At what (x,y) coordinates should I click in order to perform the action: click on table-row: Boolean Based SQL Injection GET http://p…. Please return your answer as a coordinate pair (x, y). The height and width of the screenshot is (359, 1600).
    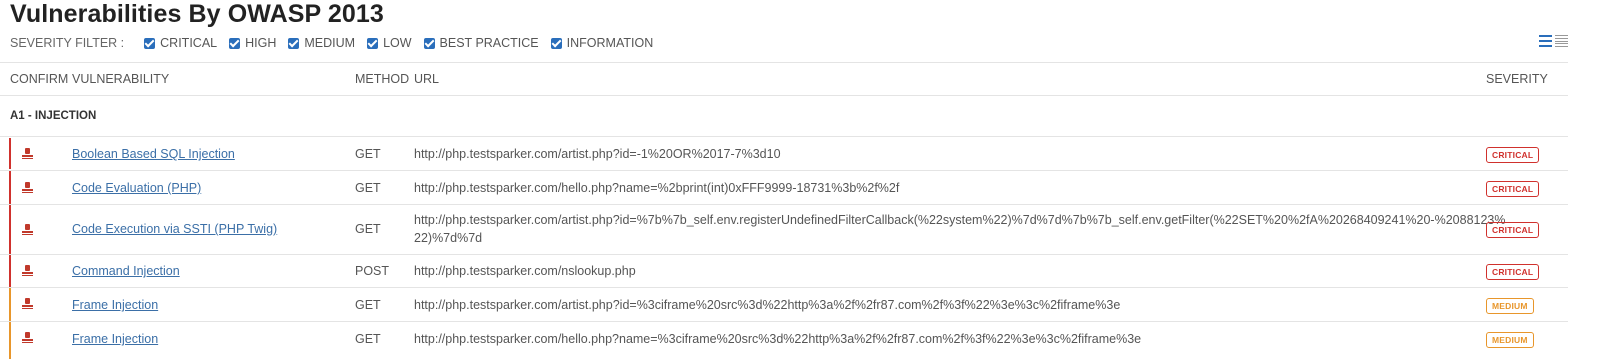
    Looking at the image, I should click on (784, 153).